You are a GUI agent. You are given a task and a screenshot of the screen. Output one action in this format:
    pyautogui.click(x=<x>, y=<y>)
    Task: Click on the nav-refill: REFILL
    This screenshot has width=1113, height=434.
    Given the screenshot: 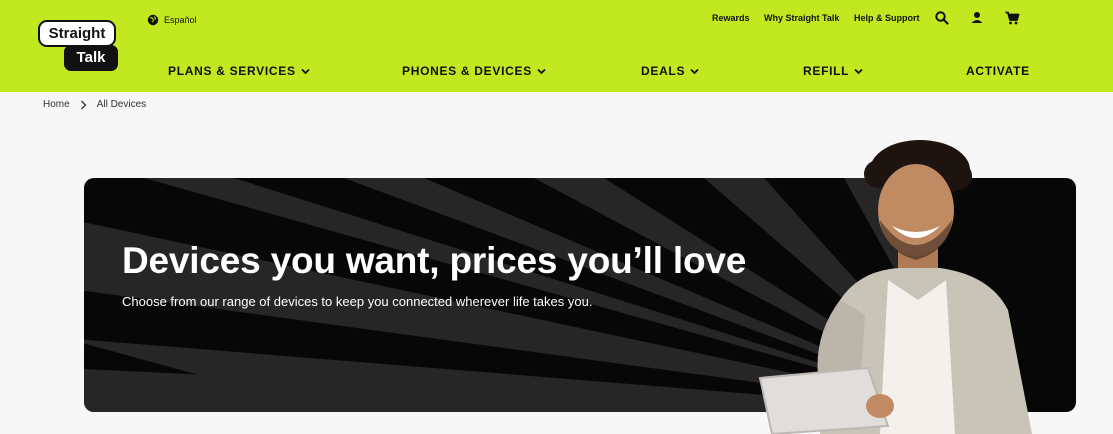 What is the action you would take?
    pyautogui.click(x=833, y=71)
    